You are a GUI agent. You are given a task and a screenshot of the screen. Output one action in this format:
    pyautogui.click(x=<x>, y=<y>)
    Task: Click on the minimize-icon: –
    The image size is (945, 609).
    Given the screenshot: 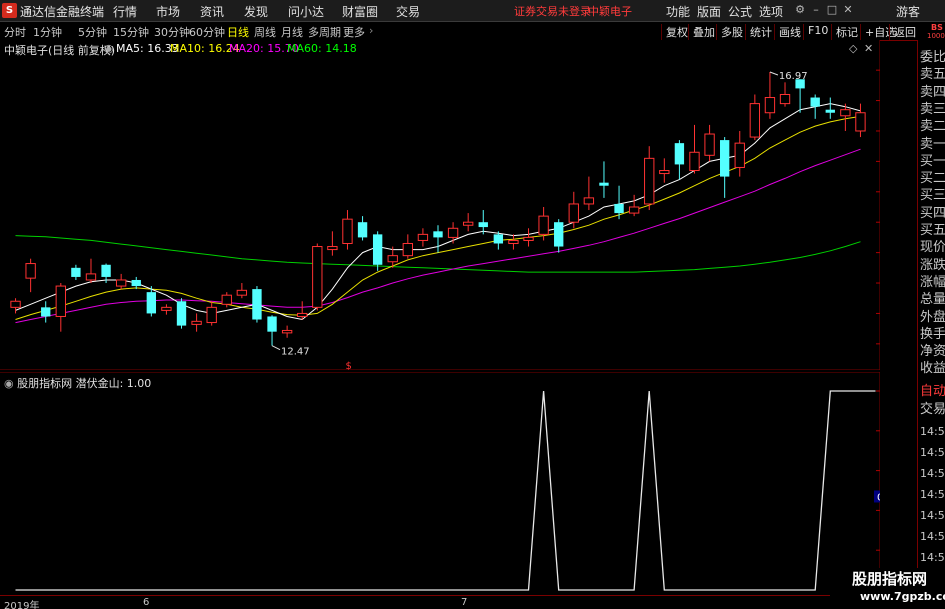 What is the action you would take?
    pyautogui.click(x=816, y=10)
    